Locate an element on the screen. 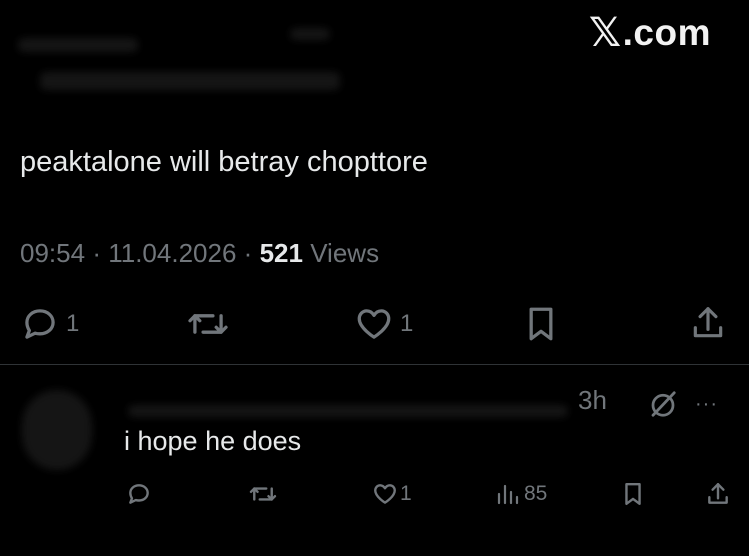 This screenshot has height=556, width=749. reply-views-count: 85 is located at coordinates (536, 493).